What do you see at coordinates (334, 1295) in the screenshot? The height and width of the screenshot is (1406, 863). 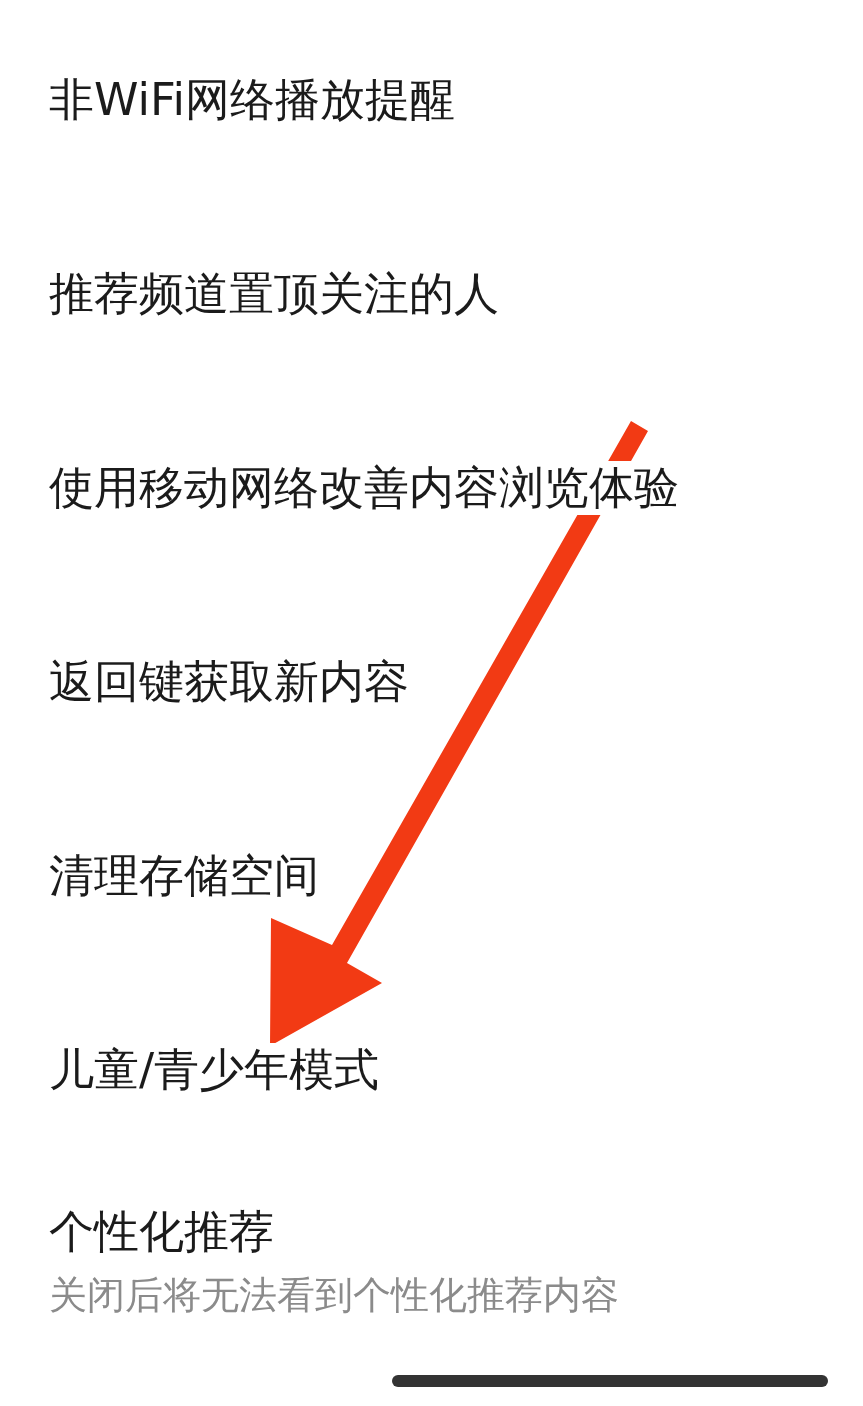 I see `setting-description: 关闭后将无法看到个性化推荐内容` at bounding box center [334, 1295].